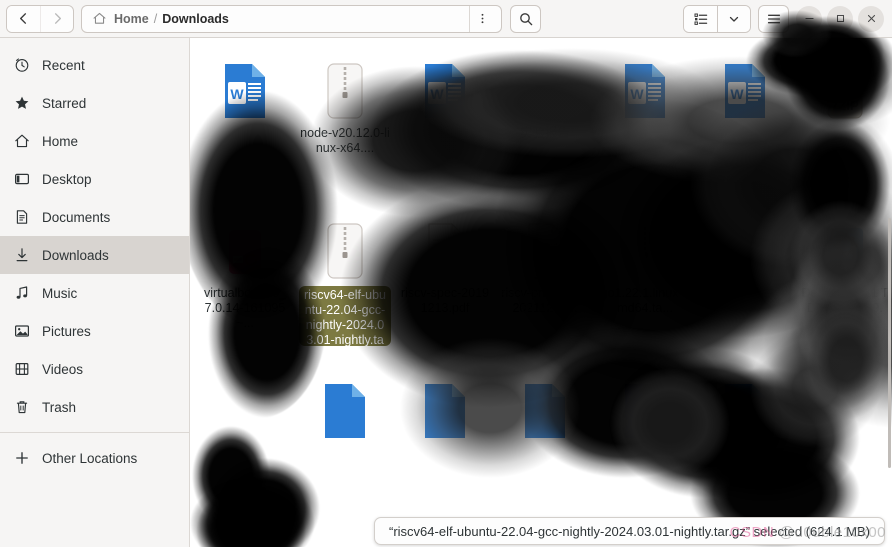 Image resolution: width=892 pixels, height=547 pixels. Describe the element at coordinates (21, 369) in the screenshot. I see `video-icon` at that location.